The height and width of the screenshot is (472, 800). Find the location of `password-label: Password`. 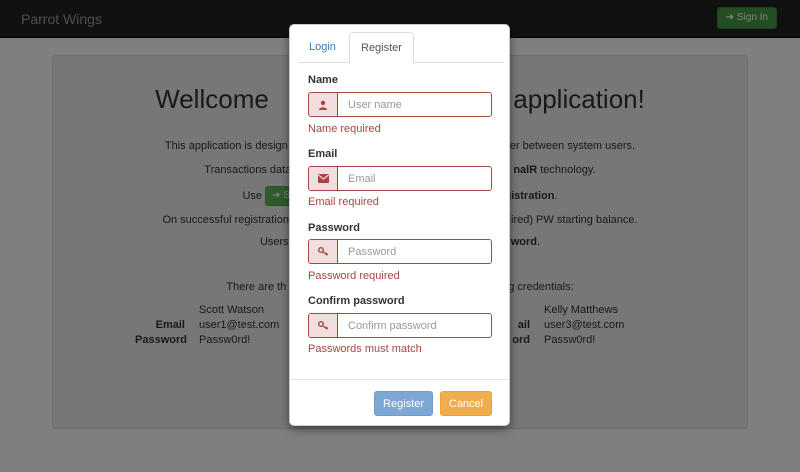

password-label: Password is located at coordinates (334, 228).